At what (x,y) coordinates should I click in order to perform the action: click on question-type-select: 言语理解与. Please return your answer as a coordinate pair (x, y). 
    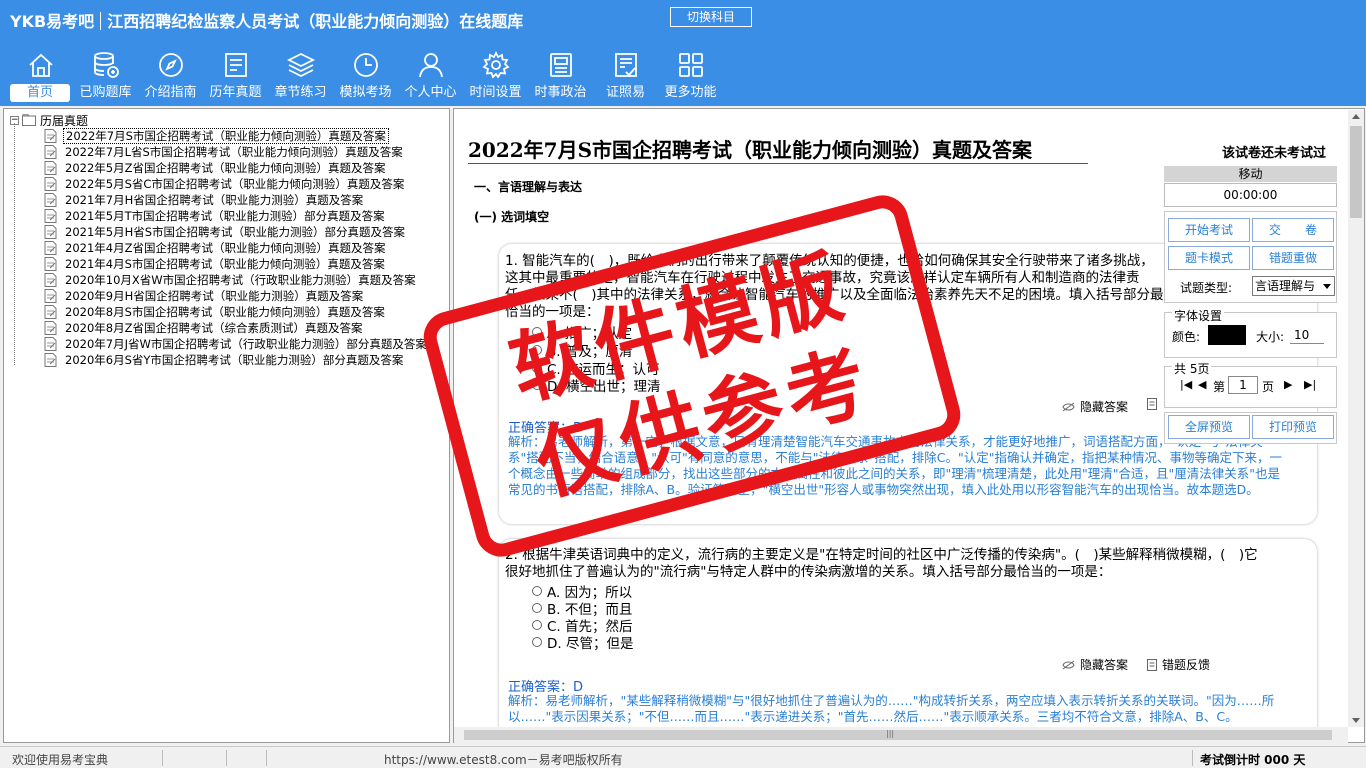
    Looking at the image, I should click on (1293, 286).